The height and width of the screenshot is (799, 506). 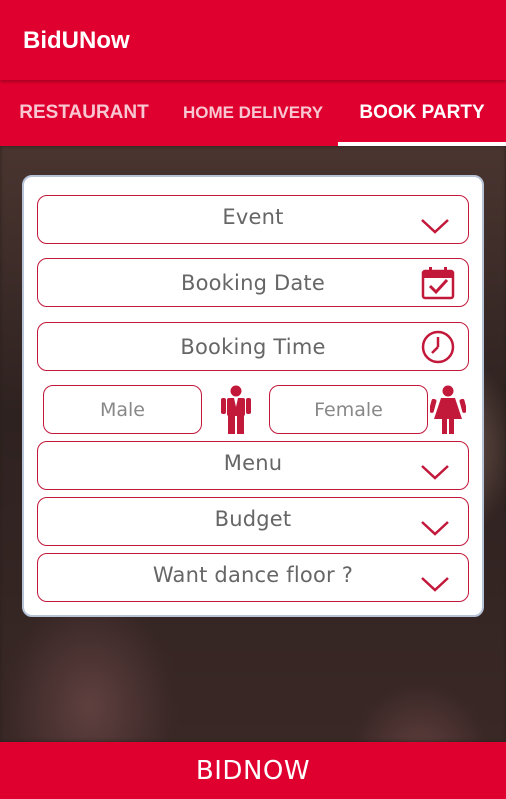 I want to click on booking-time-field: Booking Time, so click(x=253, y=346).